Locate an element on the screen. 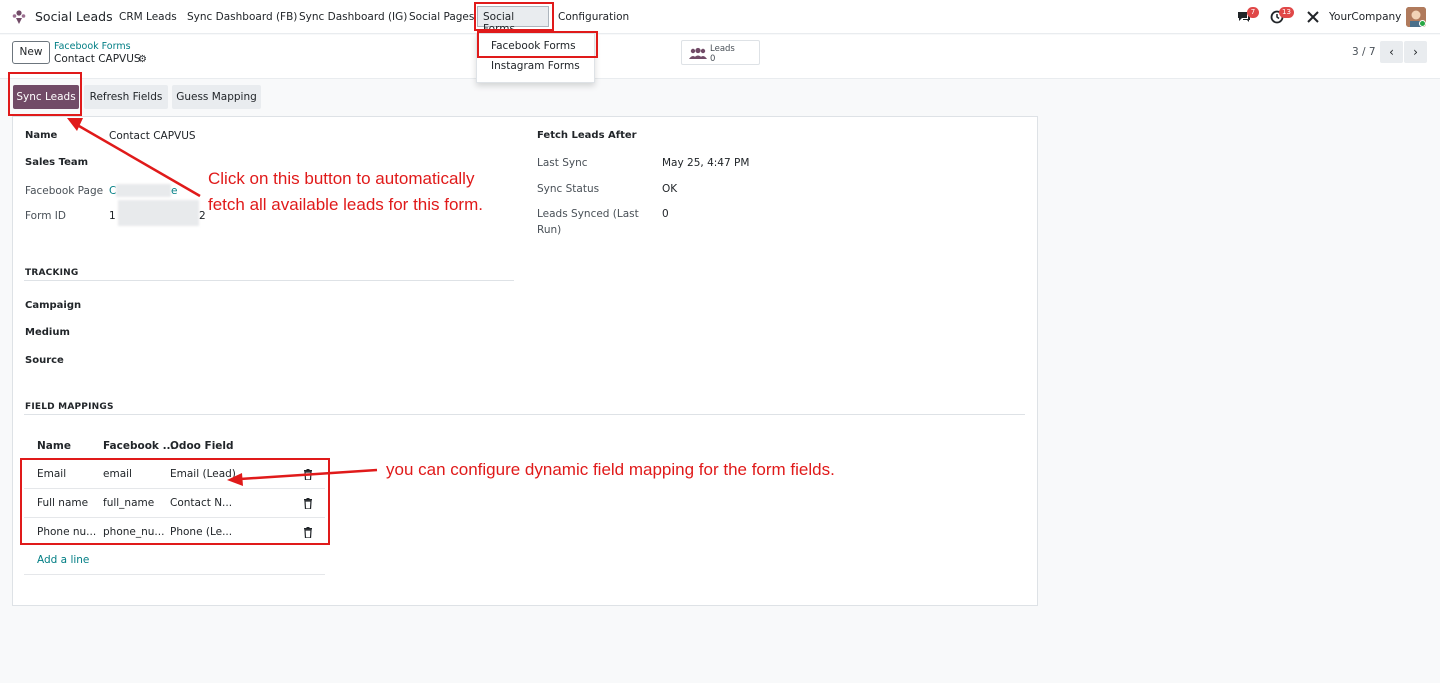 The height and width of the screenshot is (683, 1440). chevron-left-icon: ‹ is located at coordinates (1391, 52).